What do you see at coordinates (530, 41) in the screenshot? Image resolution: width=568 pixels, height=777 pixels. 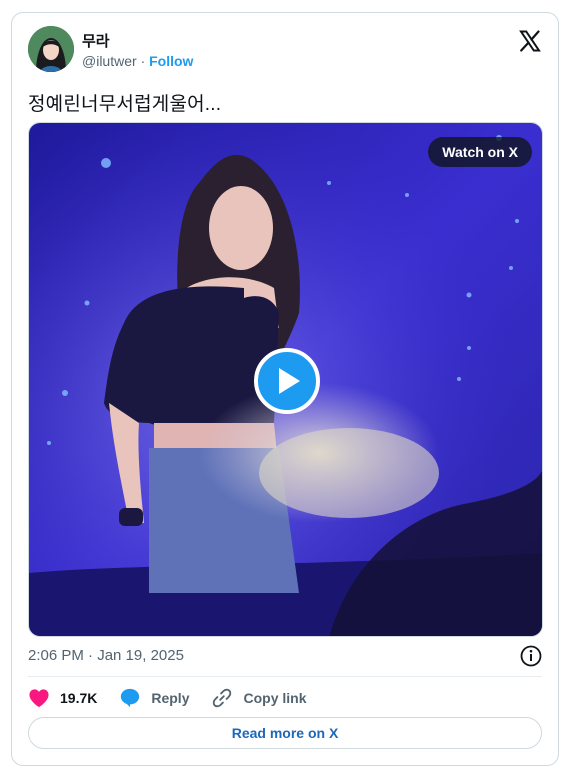 I see `x-logo-icon` at bounding box center [530, 41].